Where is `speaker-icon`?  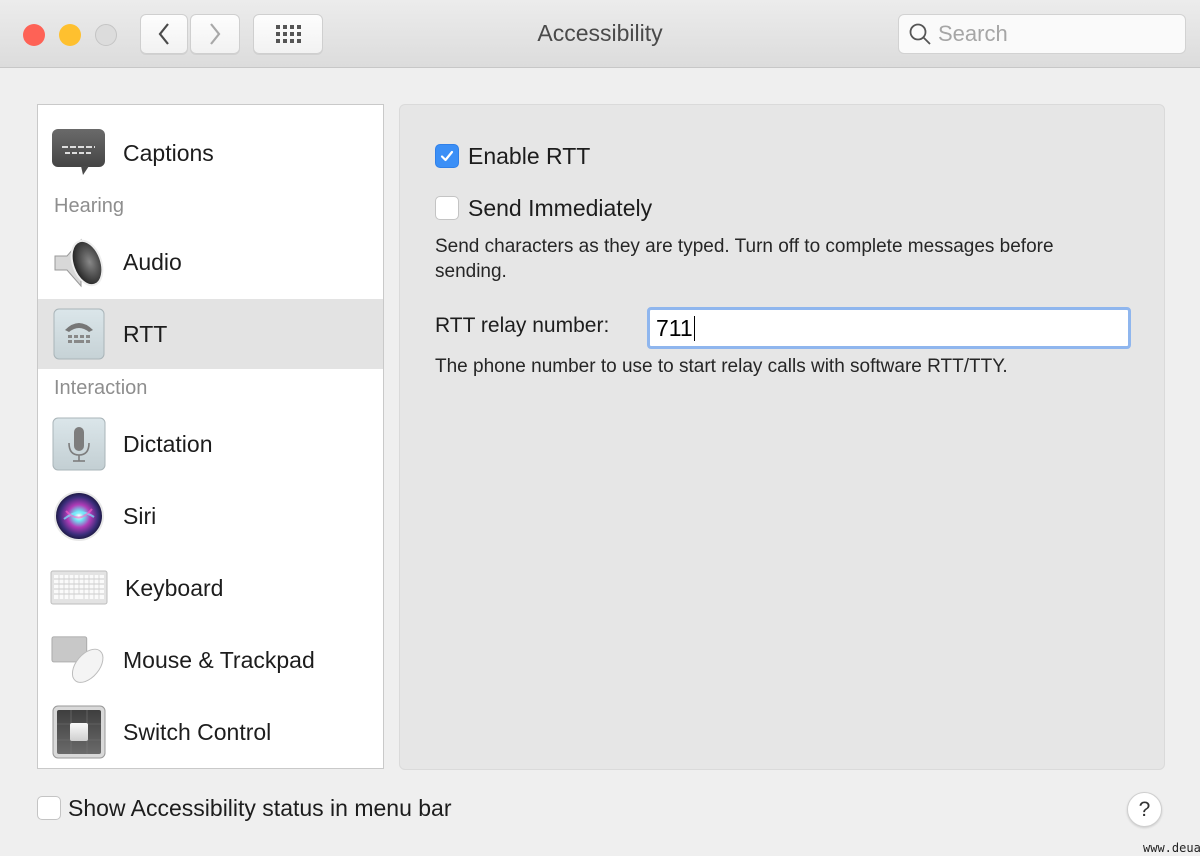 speaker-icon is located at coordinates (79, 262).